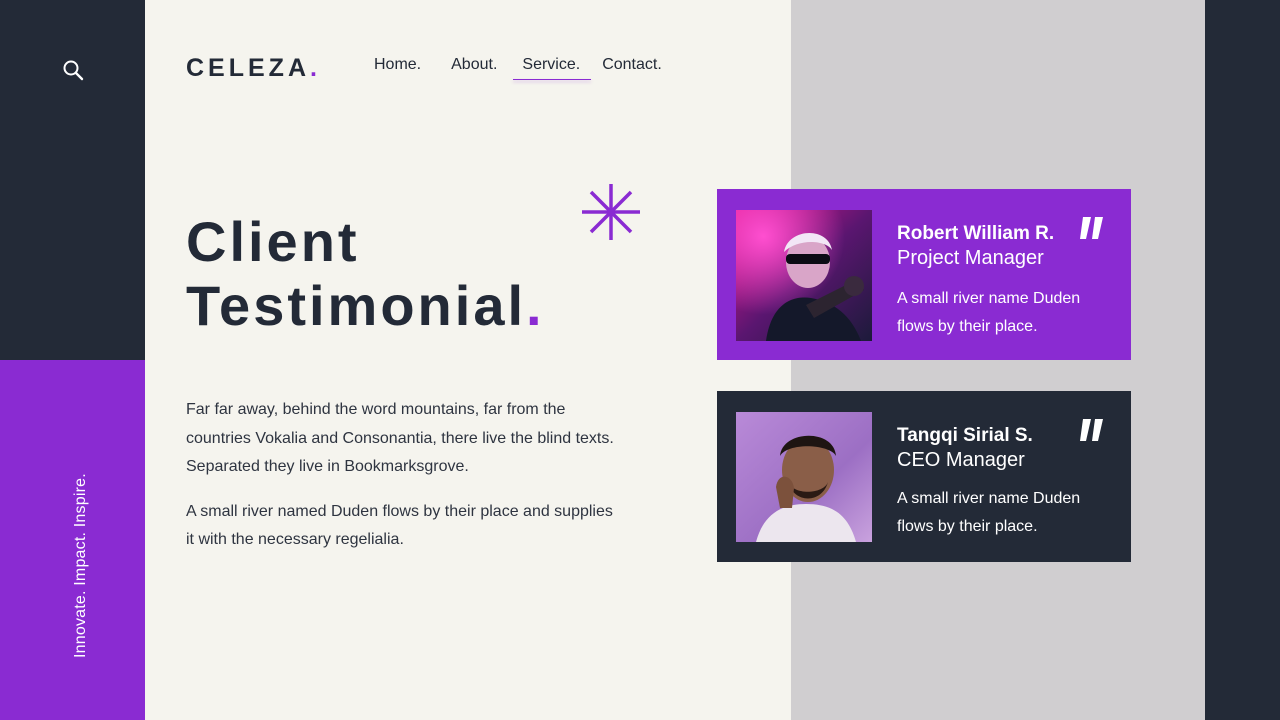 This screenshot has width=1280, height=720. I want to click on testimonial-role: Project Manager, so click(970, 258).